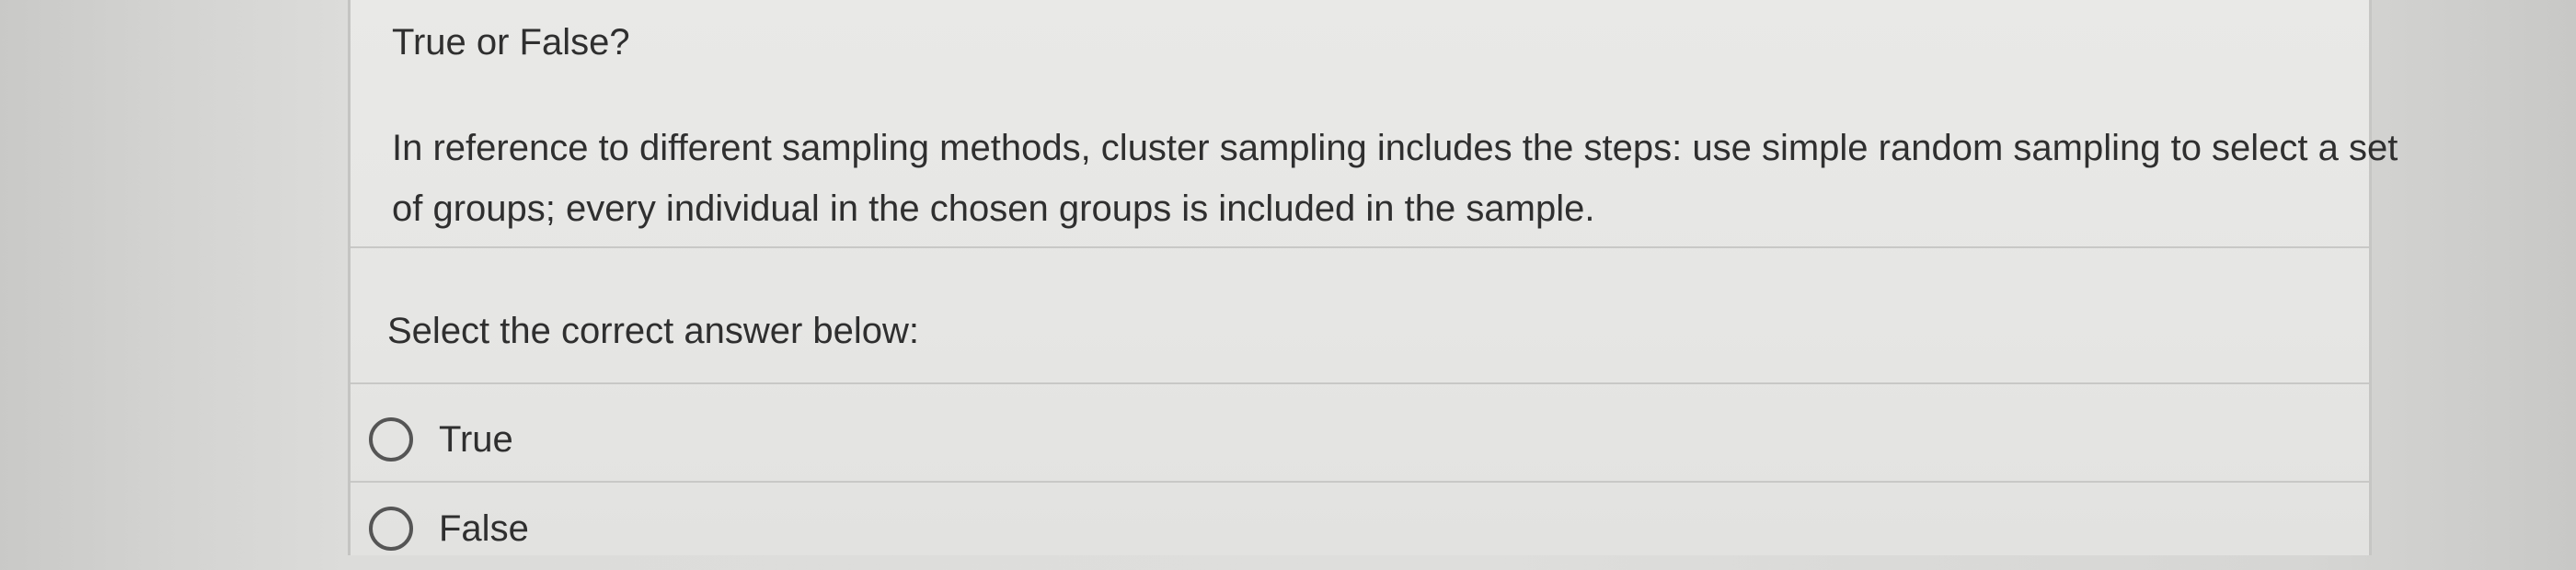 This screenshot has height=570, width=2576. What do you see at coordinates (511, 42) in the screenshot?
I see `question-title: True or False?` at bounding box center [511, 42].